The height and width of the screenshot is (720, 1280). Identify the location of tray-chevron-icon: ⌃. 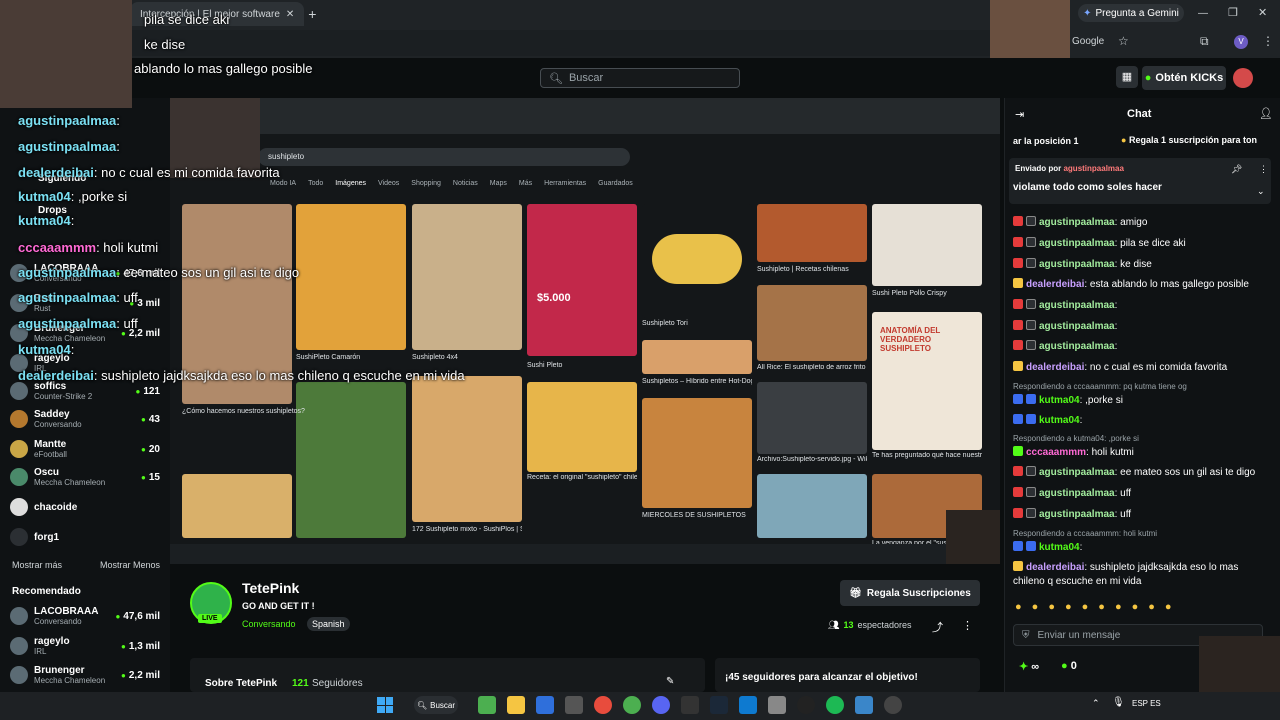
(1096, 703).